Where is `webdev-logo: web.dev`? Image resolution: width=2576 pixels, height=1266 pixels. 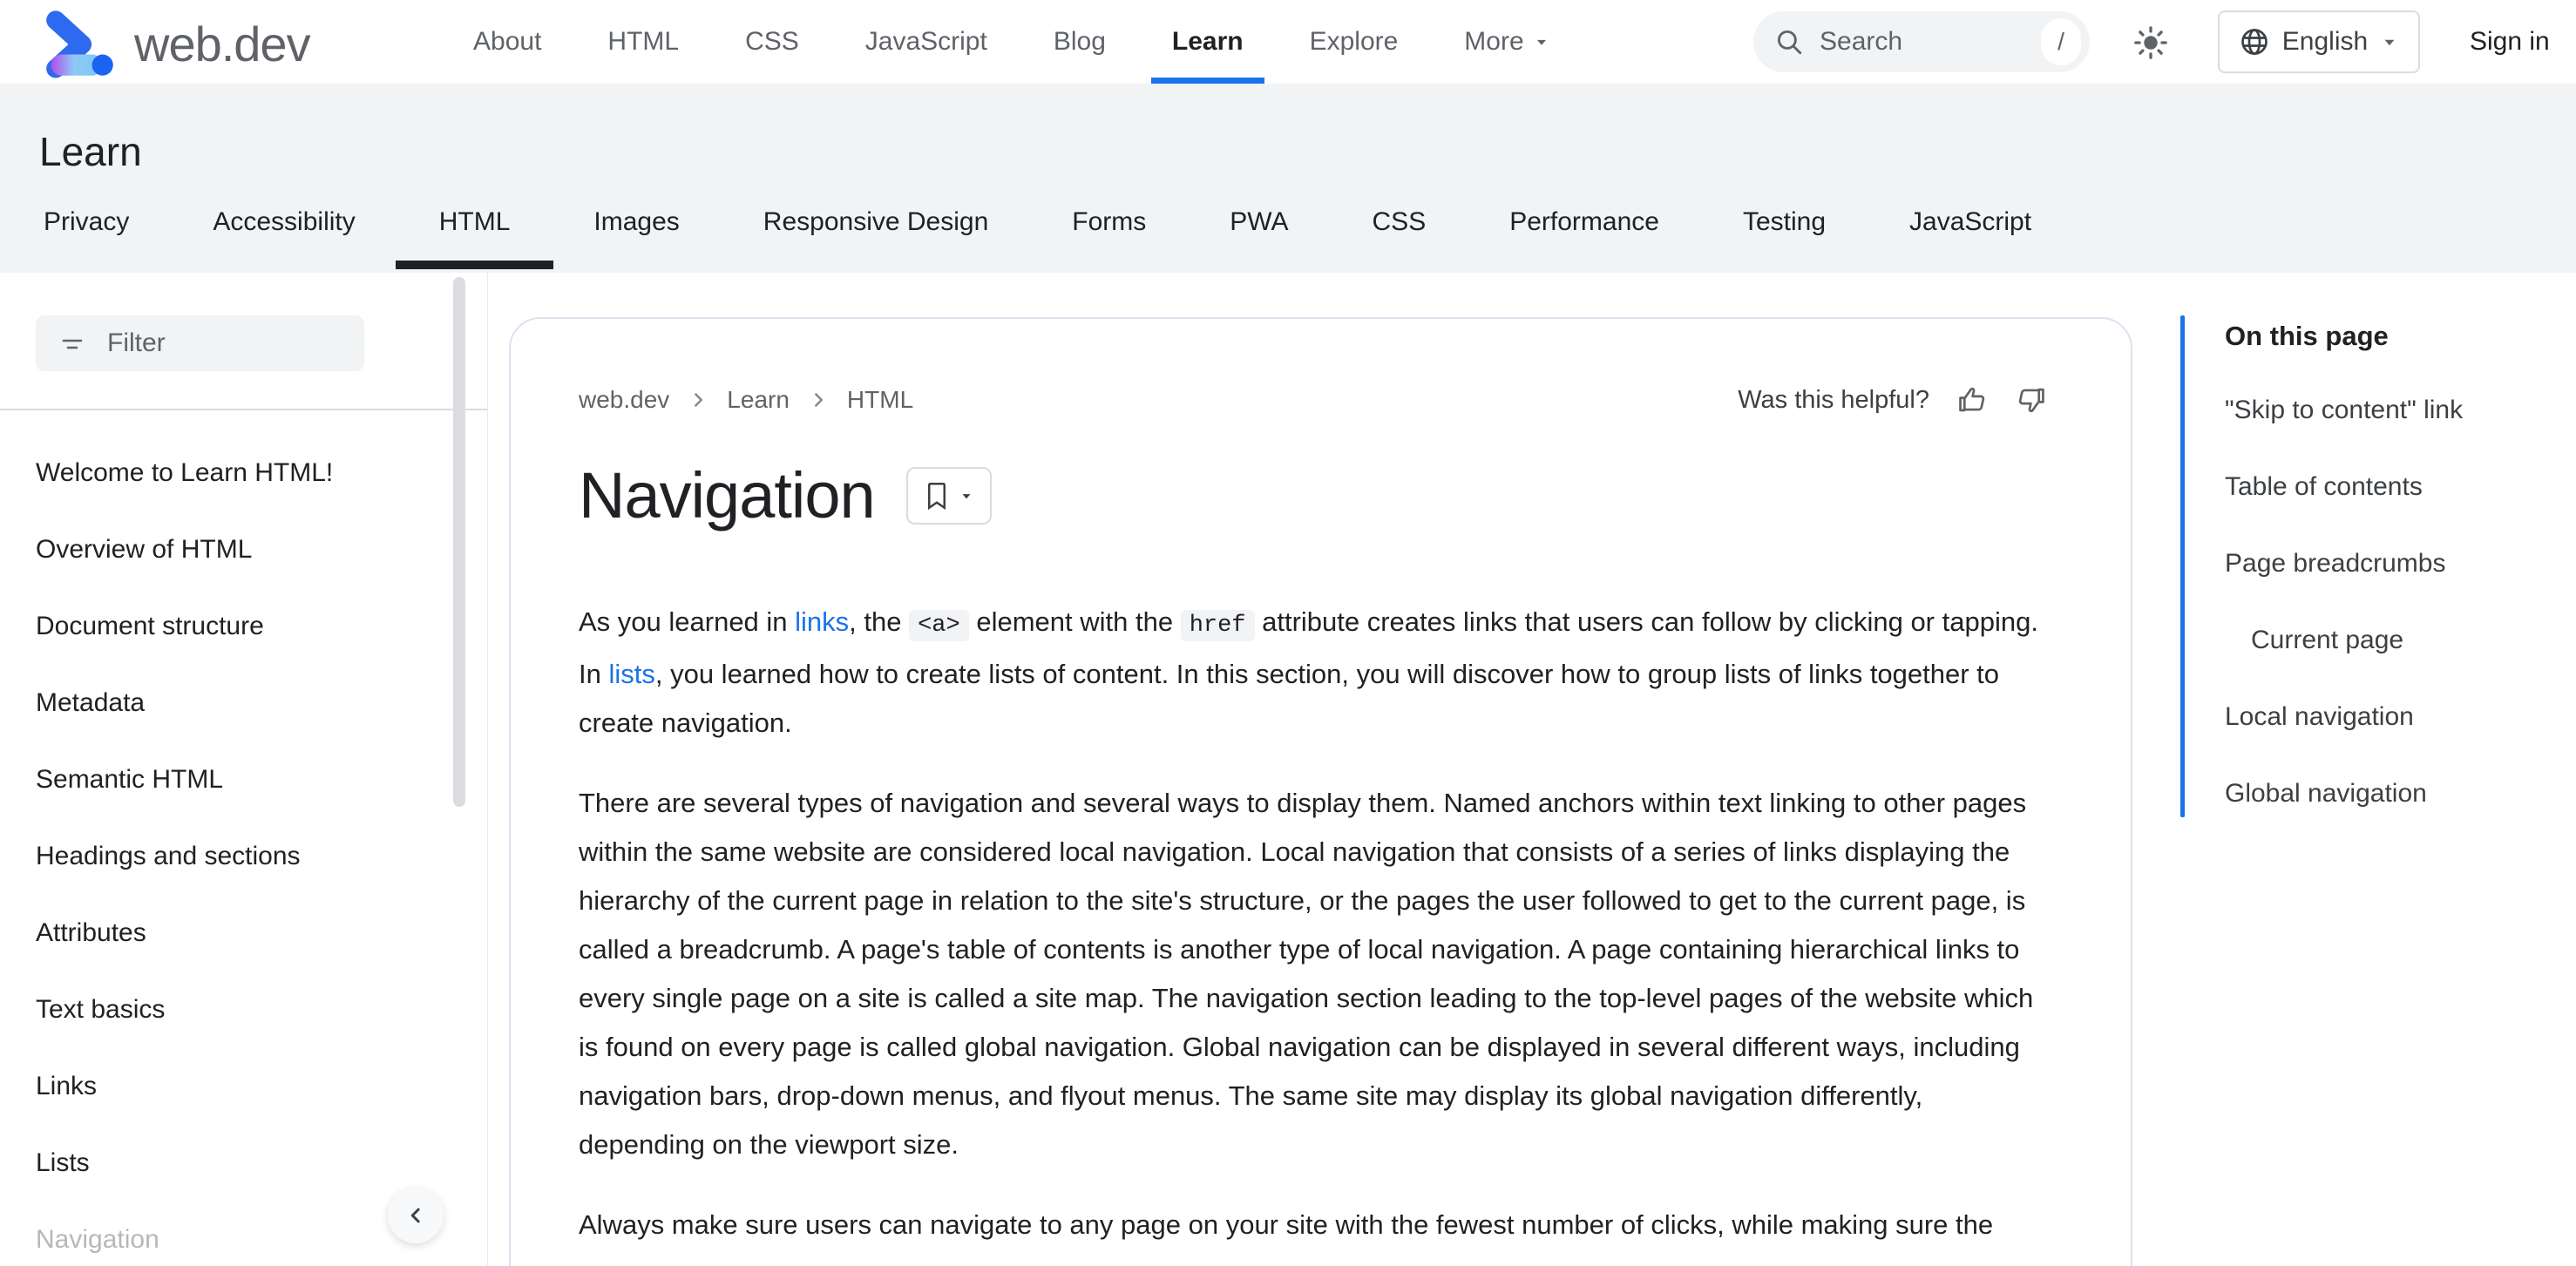
webdev-logo: web.dev is located at coordinates (176, 44).